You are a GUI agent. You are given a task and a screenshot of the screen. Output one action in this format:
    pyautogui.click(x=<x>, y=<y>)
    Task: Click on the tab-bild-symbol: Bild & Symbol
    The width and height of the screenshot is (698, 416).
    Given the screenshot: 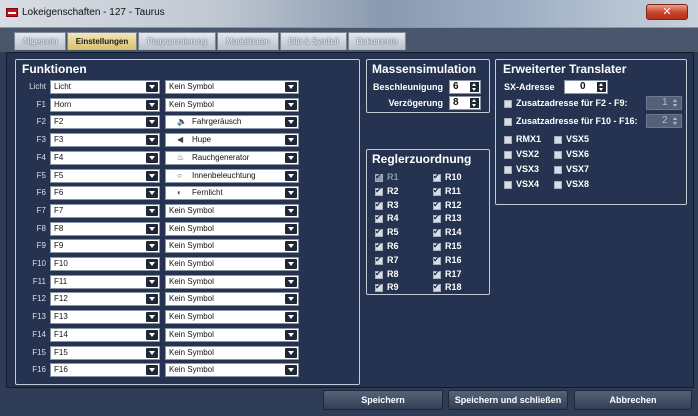 What is the action you would take?
    pyautogui.click(x=313, y=41)
    